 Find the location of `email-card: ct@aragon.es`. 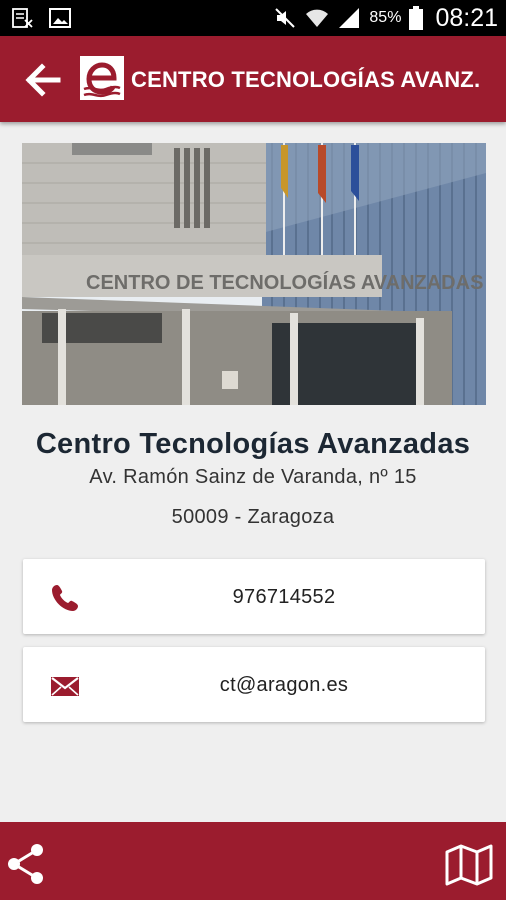

email-card: ct@aragon.es is located at coordinates (254, 684).